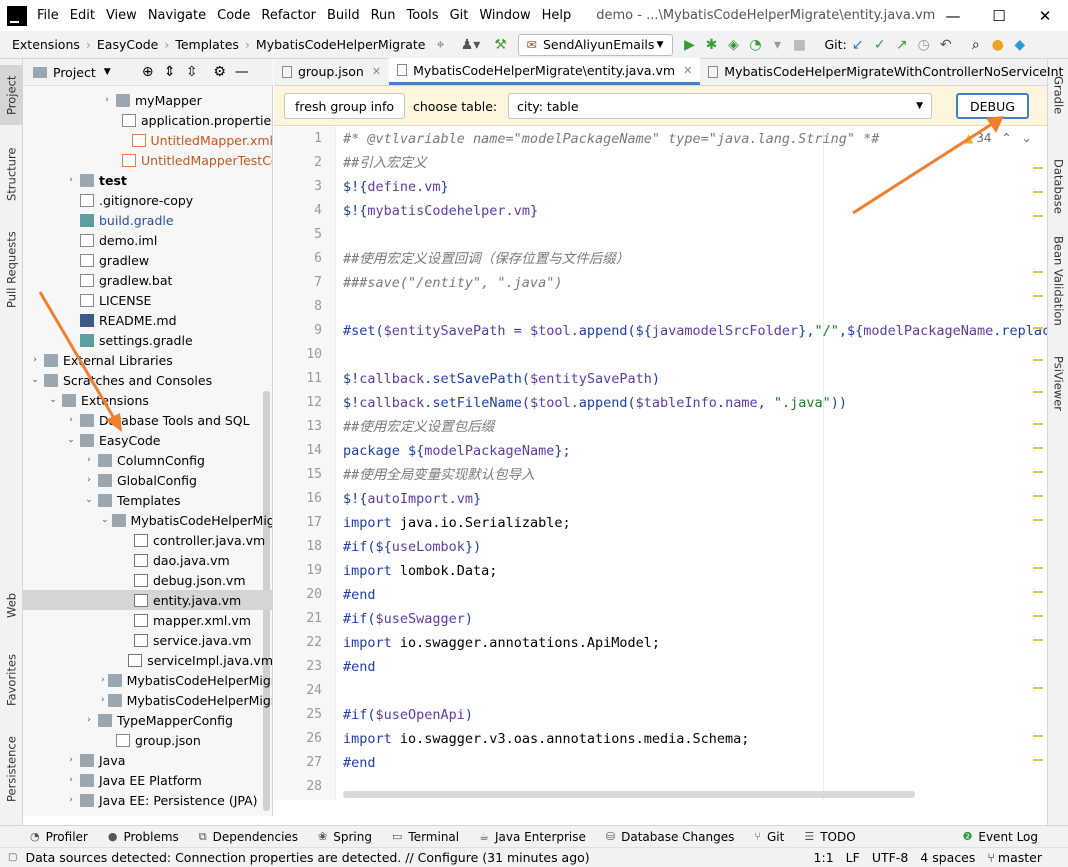 This screenshot has width=1068, height=867. Describe the element at coordinates (147, 180) in the screenshot. I see `tree-item: › test` at that location.